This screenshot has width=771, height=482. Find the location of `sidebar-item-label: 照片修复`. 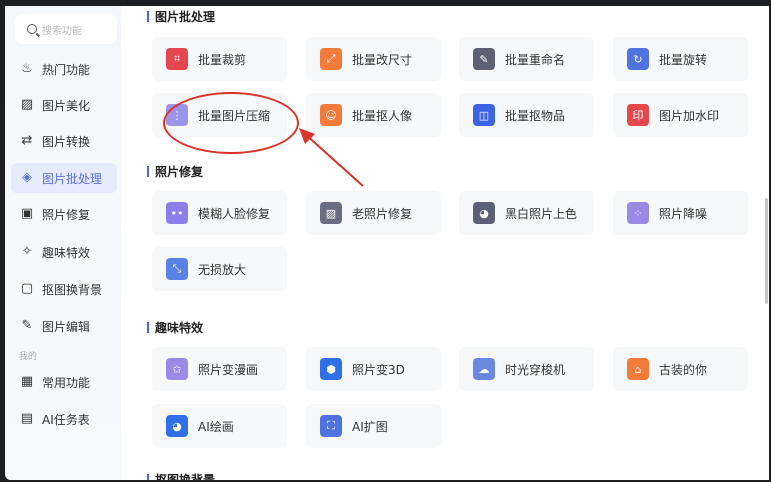

sidebar-item-label: 照片修复 is located at coordinates (66, 214).